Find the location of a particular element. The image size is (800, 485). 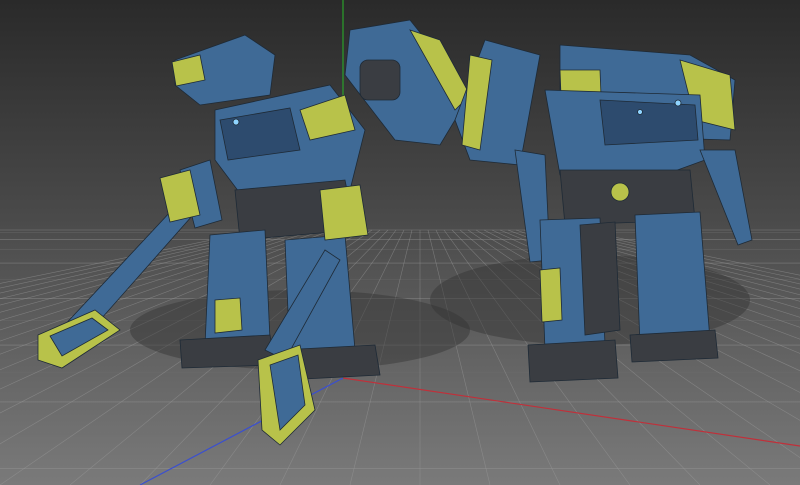

waist-emblem is located at coordinates (620, 192).